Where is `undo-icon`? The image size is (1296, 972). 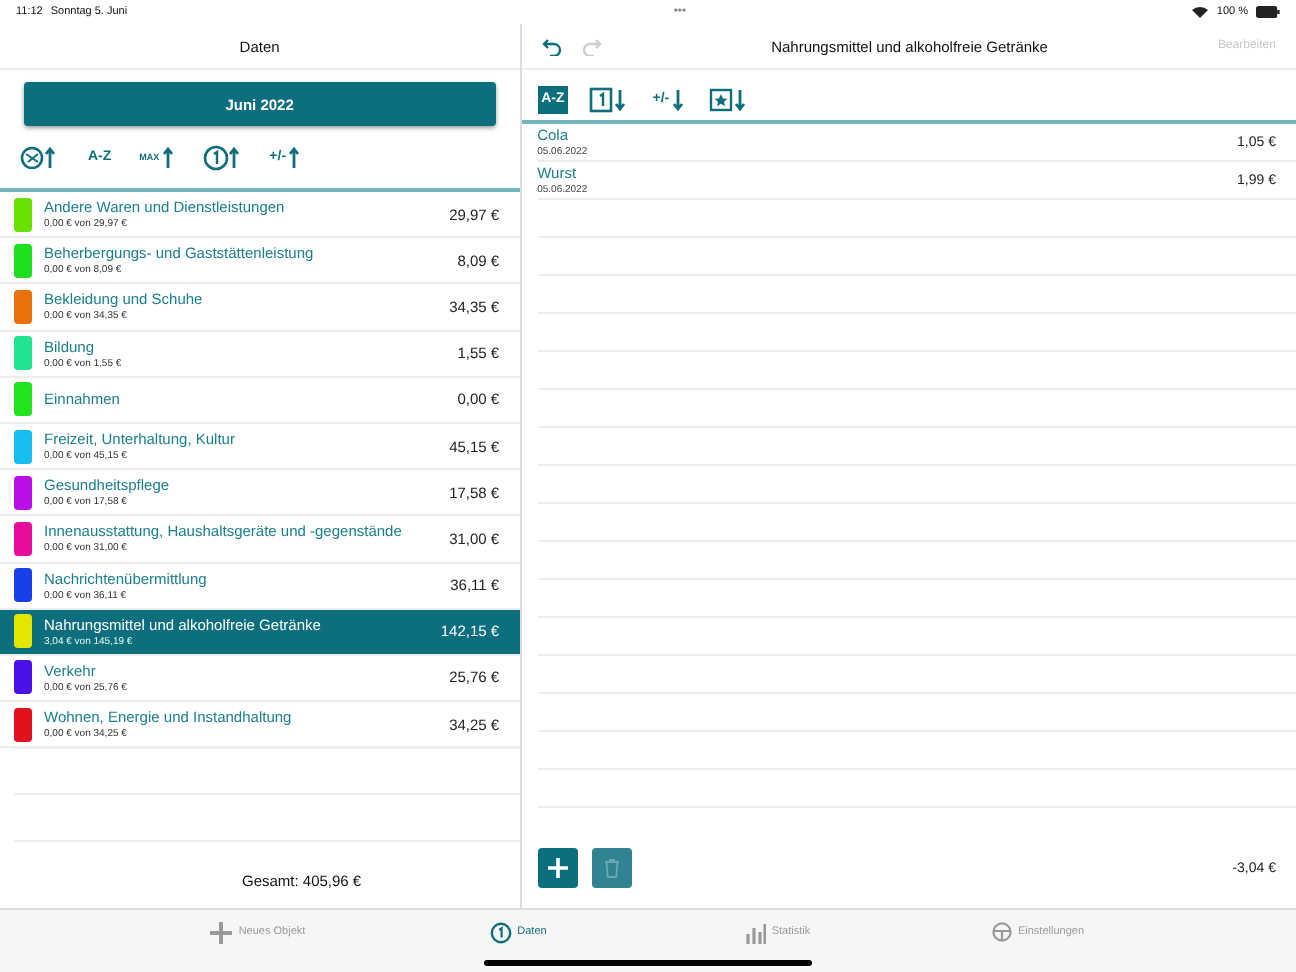
undo-icon is located at coordinates (551, 46).